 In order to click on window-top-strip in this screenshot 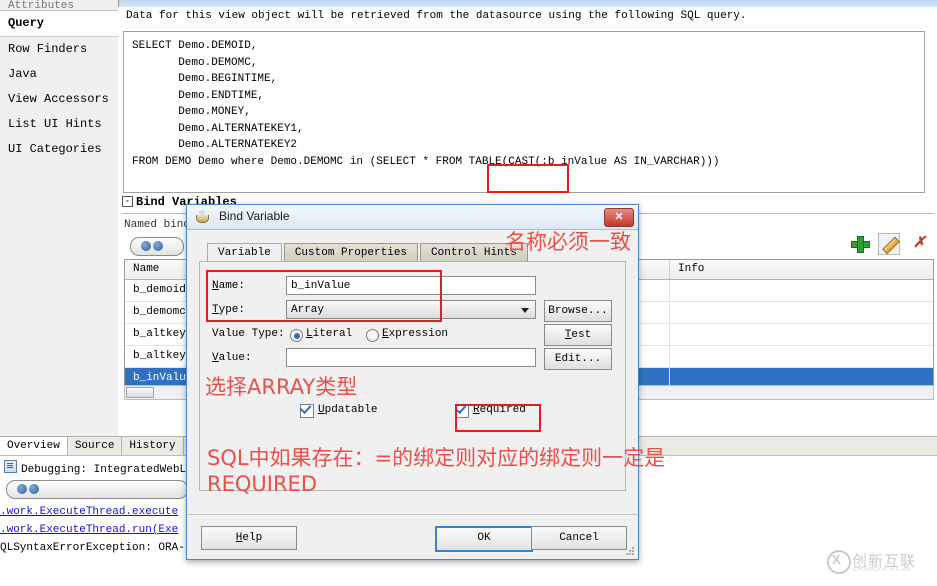, I will do `click(468, 3)`.